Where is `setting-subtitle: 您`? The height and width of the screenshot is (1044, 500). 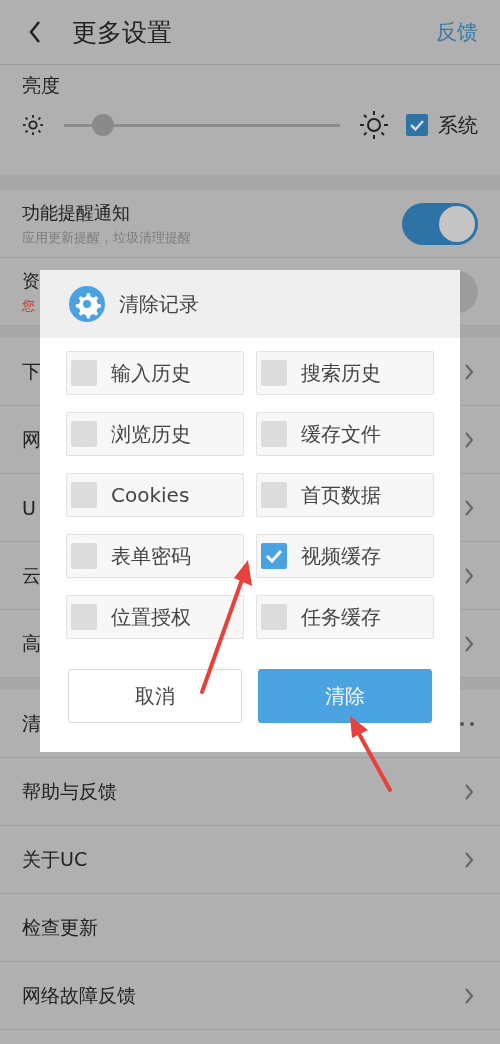
setting-subtitle: 您 is located at coordinates (29, 305).